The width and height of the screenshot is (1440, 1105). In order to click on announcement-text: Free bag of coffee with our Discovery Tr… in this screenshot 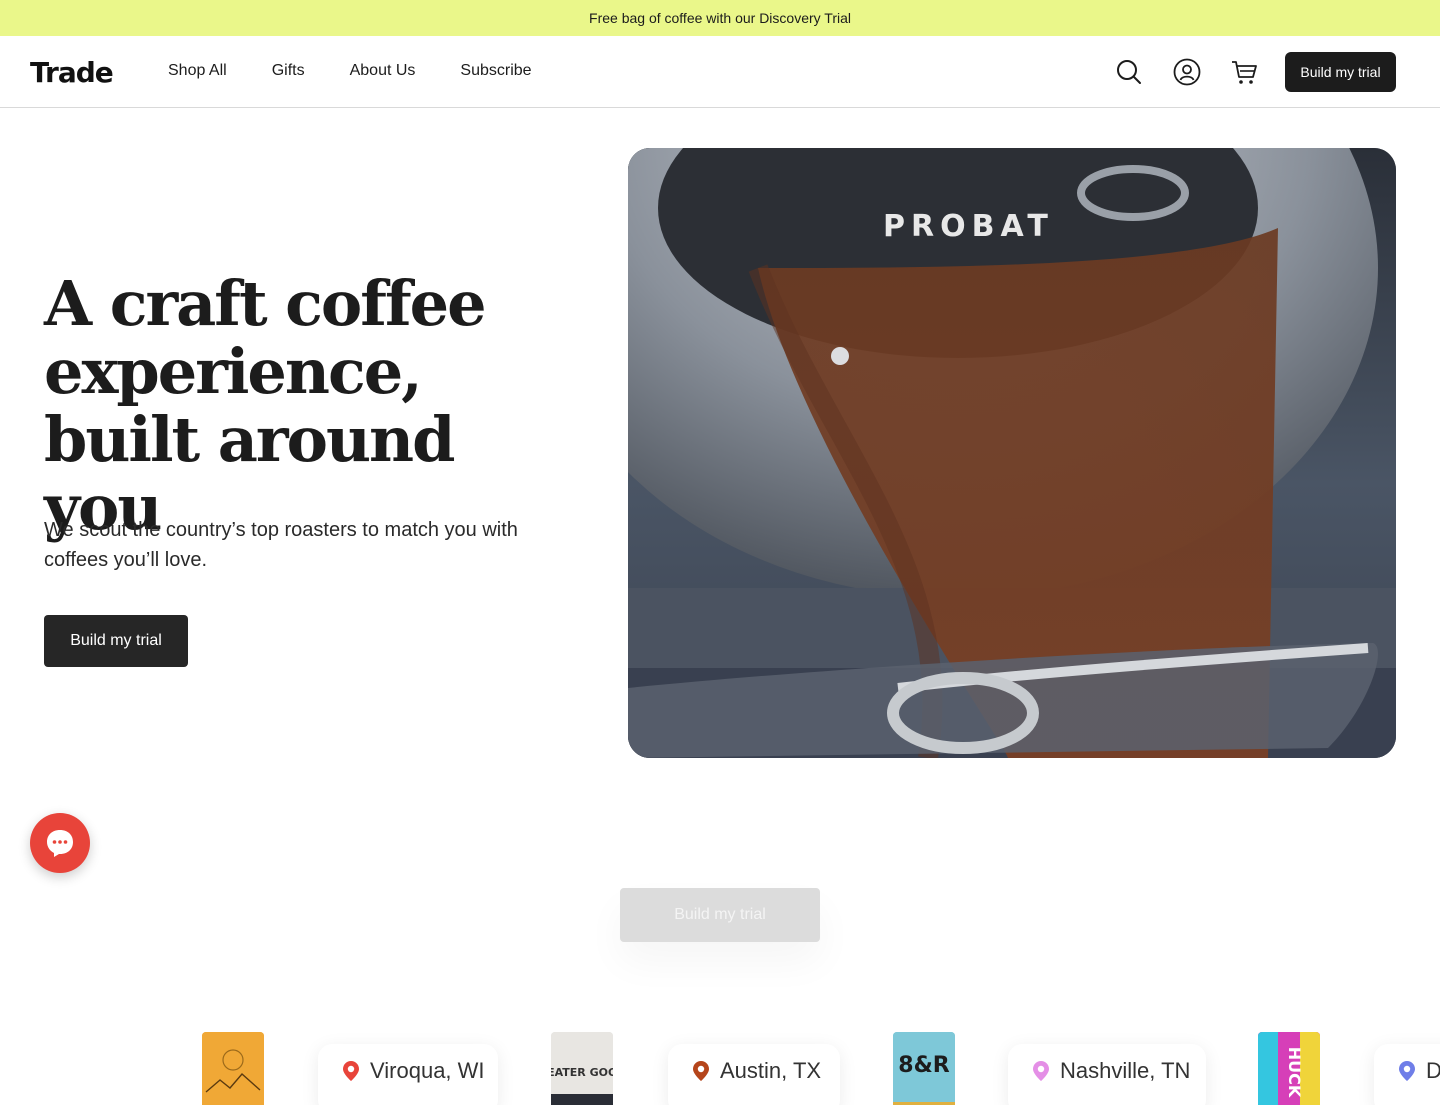, I will do `click(720, 18)`.